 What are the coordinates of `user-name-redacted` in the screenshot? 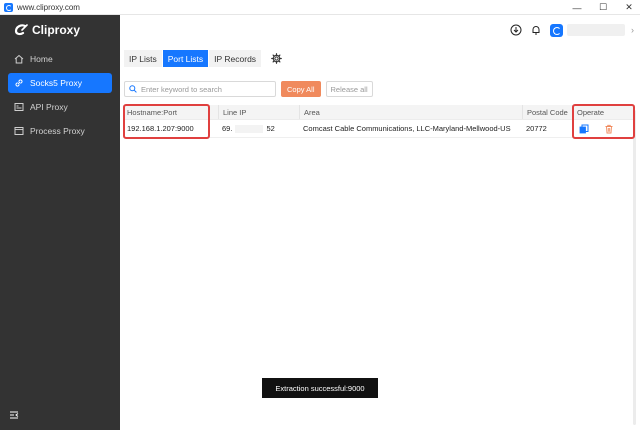 It's located at (596, 30).